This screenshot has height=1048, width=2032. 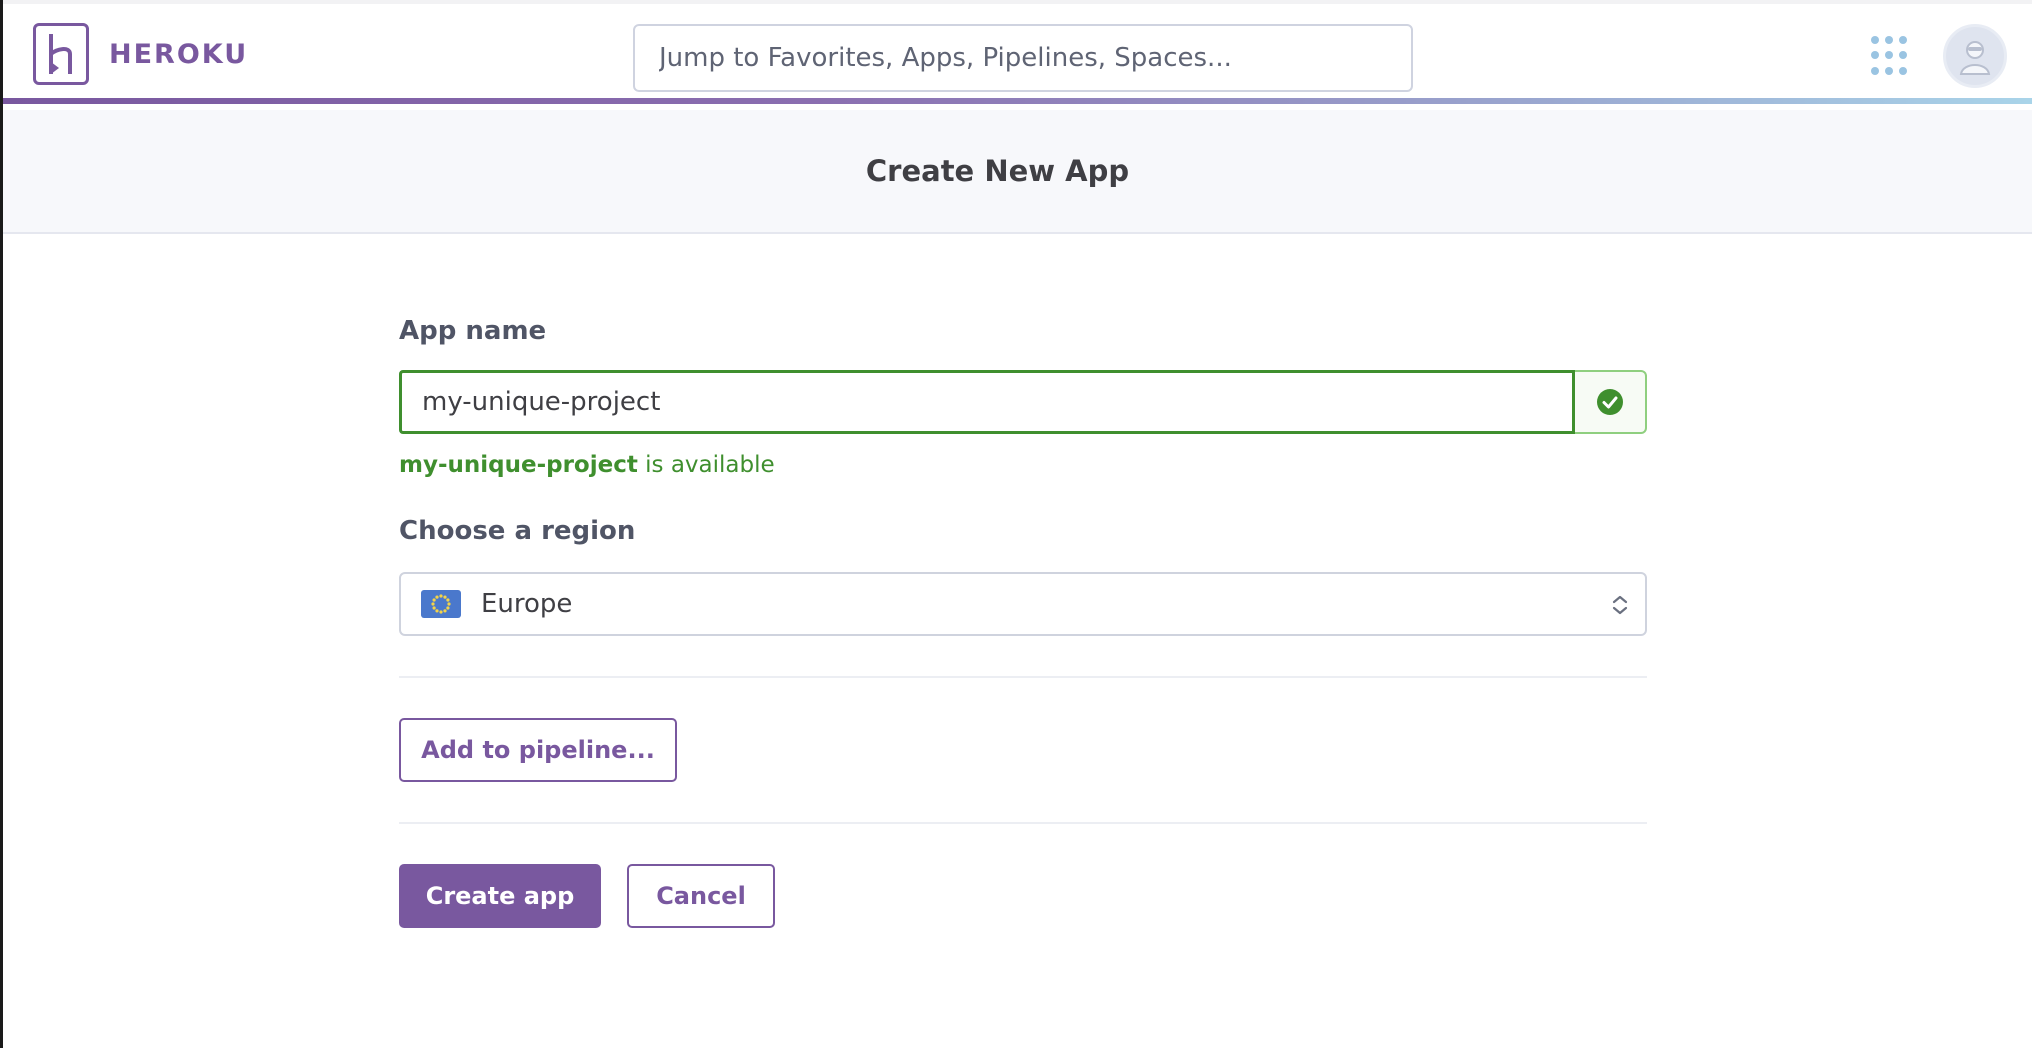 What do you see at coordinates (706, 465) in the screenshot?
I see `availability-suffix: is available` at bounding box center [706, 465].